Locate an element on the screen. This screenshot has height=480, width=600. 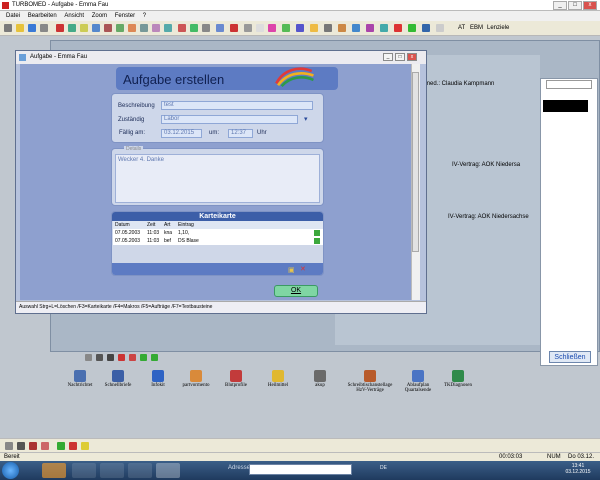
lab-icon is located at coordinates (120, 28).